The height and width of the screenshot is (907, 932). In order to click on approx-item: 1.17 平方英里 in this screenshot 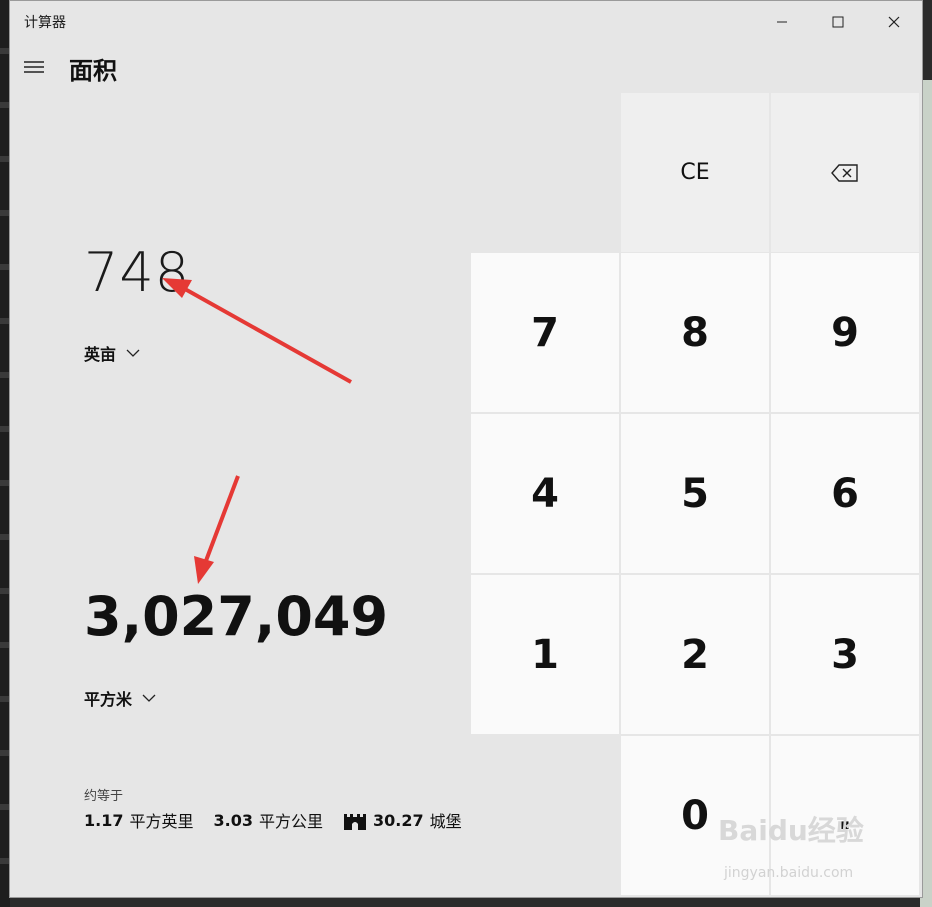, I will do `click(139, 820)`.